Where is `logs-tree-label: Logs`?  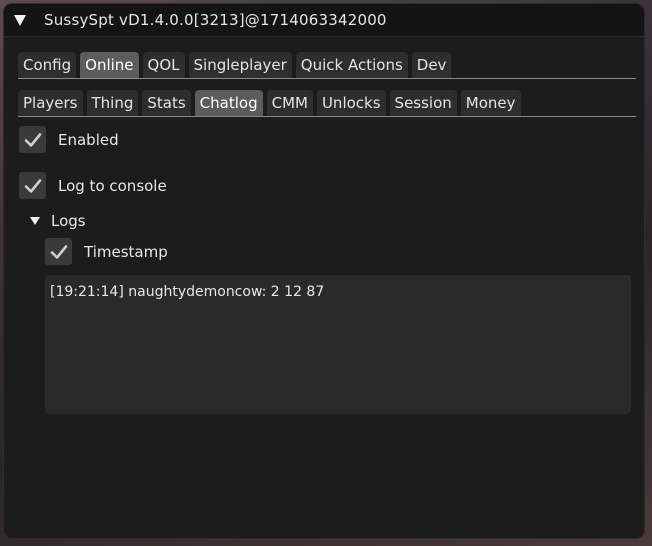
logs-tree-label: Logs is located at coordinates (68, 221).